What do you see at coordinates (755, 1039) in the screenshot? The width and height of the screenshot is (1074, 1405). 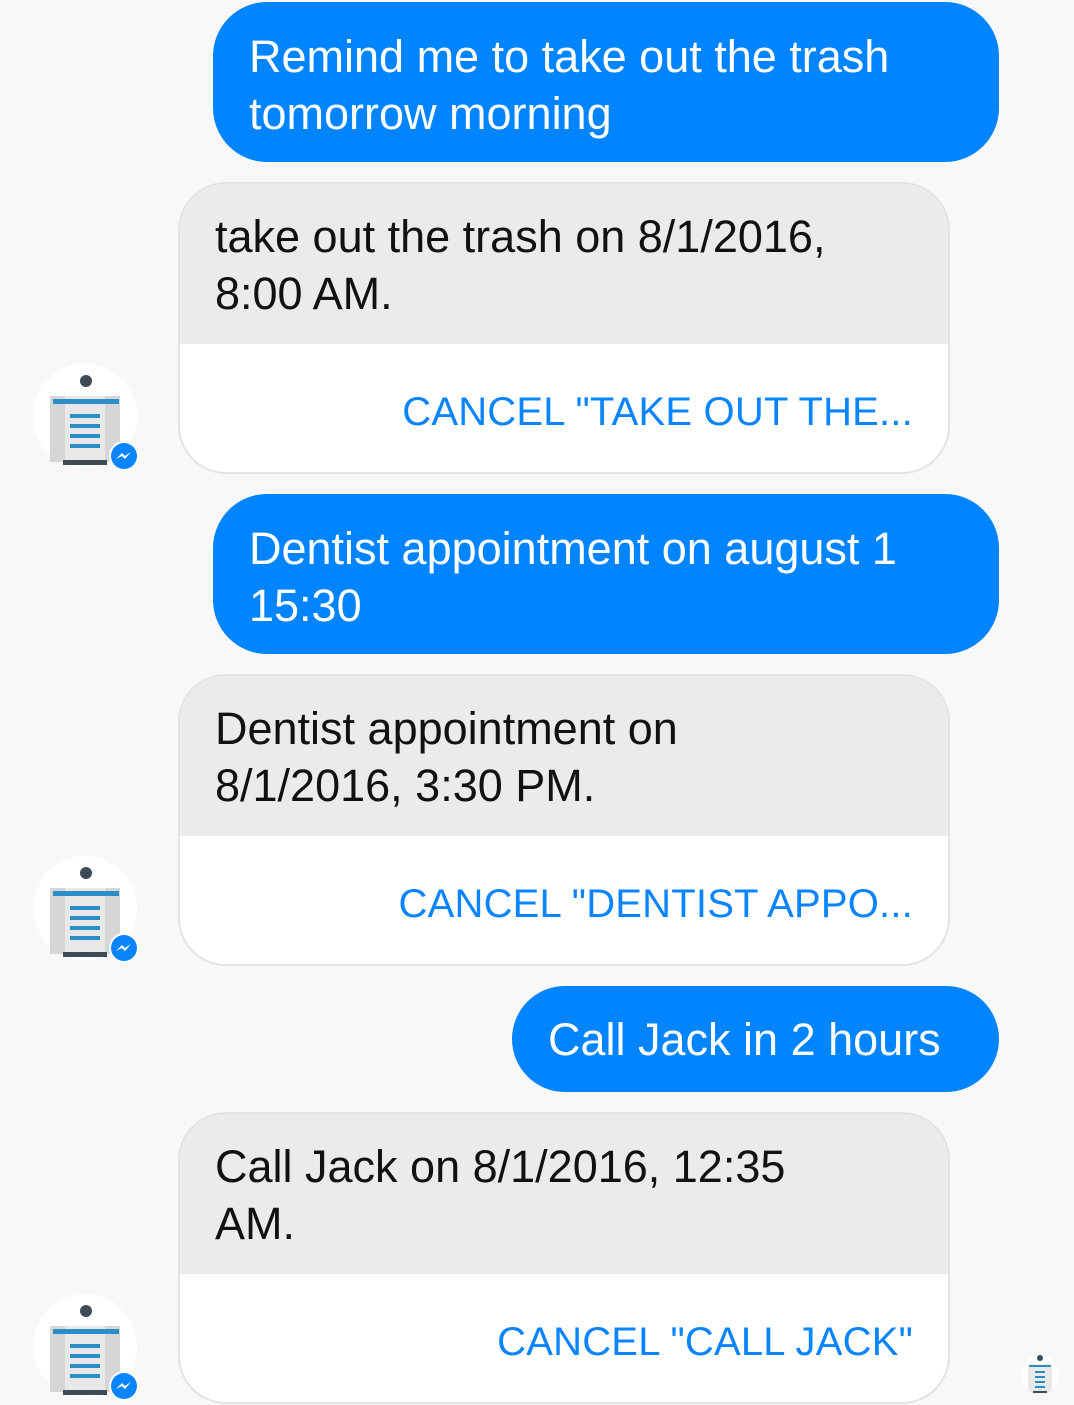 I see `user-message: Call Jack in 2 hours` at bounding box center [755, 1039].